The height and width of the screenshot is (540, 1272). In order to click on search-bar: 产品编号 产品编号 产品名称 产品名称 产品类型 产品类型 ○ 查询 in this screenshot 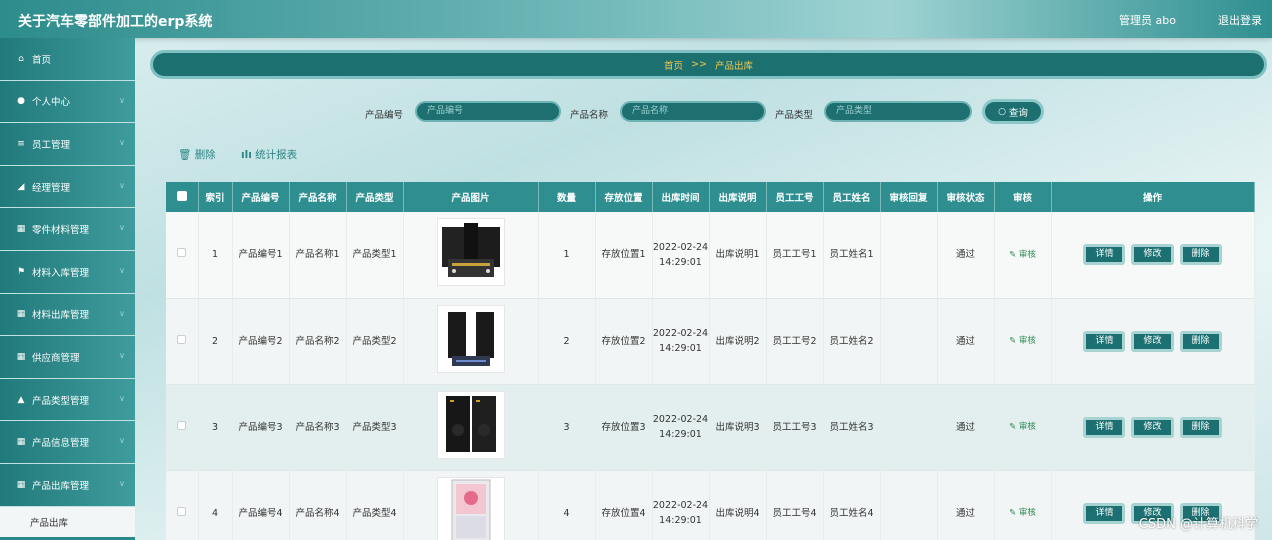, I will do `click(636, 112)`.